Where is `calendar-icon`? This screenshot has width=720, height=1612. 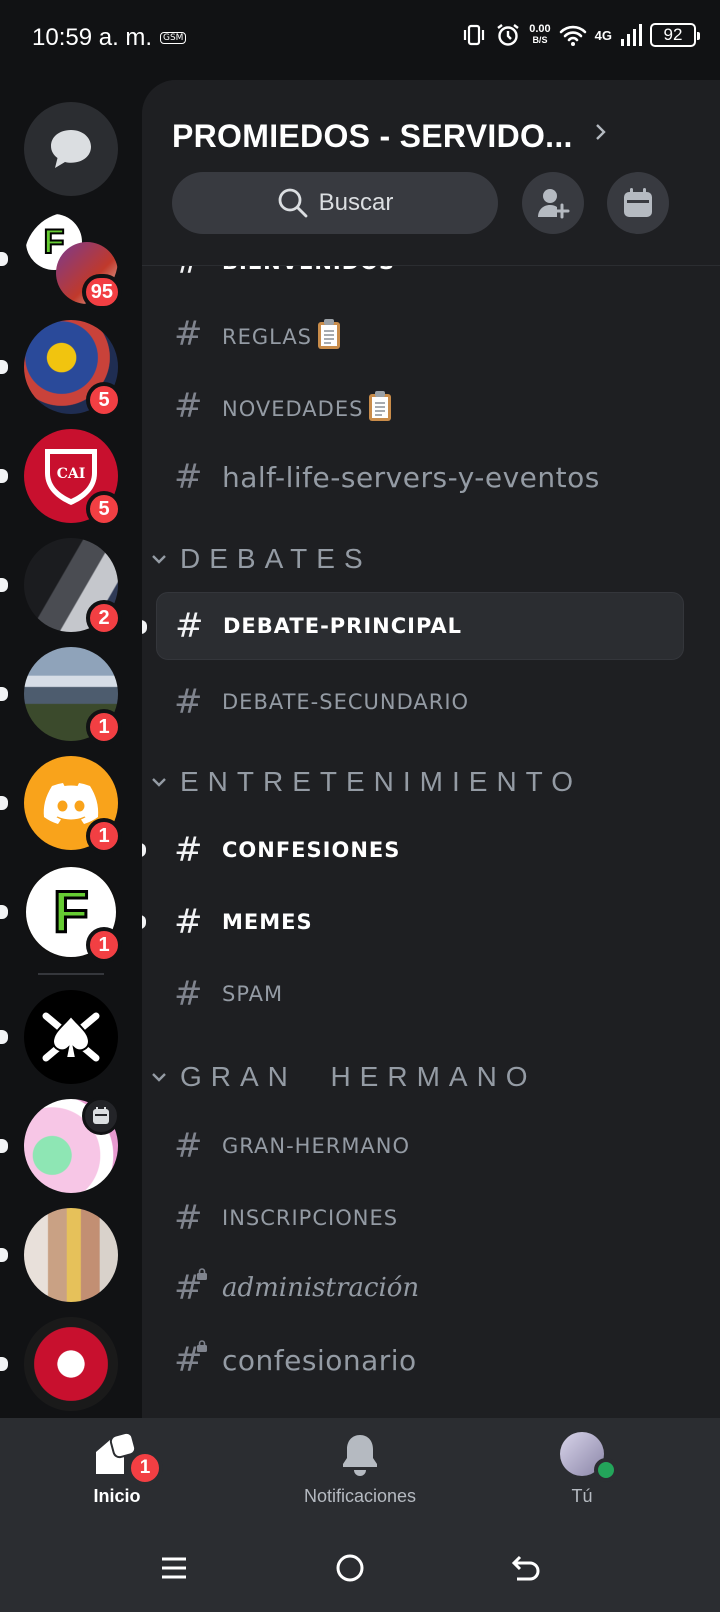 calendar-icon is located at coordinates (101, 1115).